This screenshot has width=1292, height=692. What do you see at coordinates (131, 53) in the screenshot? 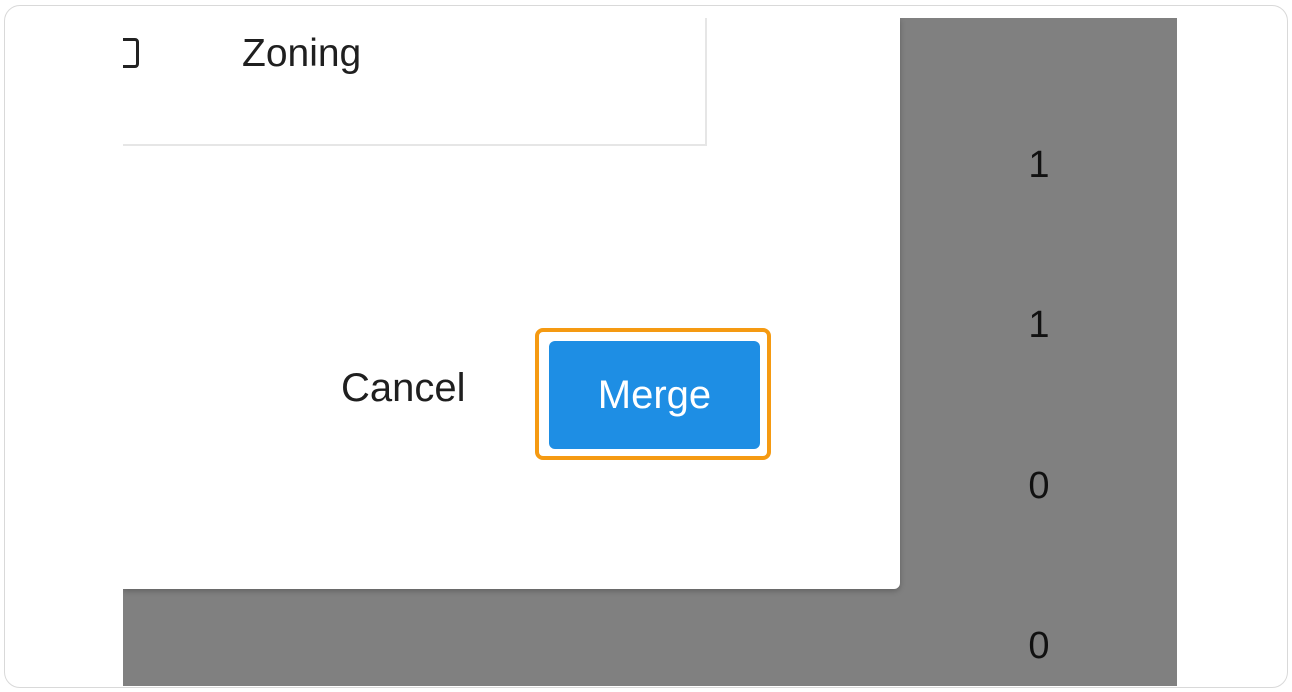
I see `column-checkbox` at bounding box center [131, 53].